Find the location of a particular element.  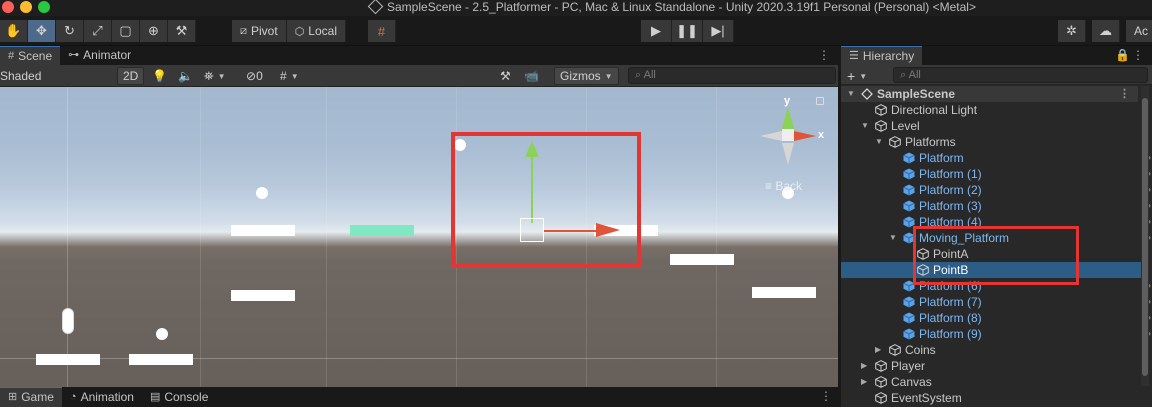

tab-animator: ⊶ Animator is located at coordinates (99, 55).